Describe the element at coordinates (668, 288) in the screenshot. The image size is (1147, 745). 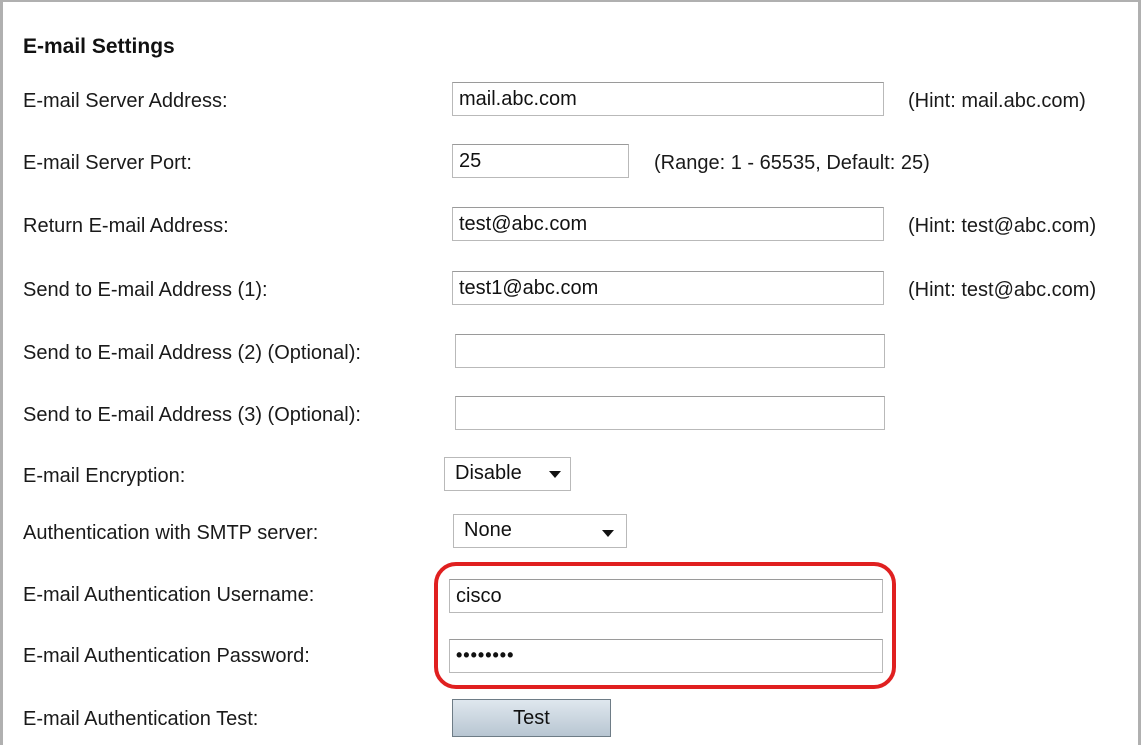
I see `send-to-1-input: test1@abc.com` at that location.